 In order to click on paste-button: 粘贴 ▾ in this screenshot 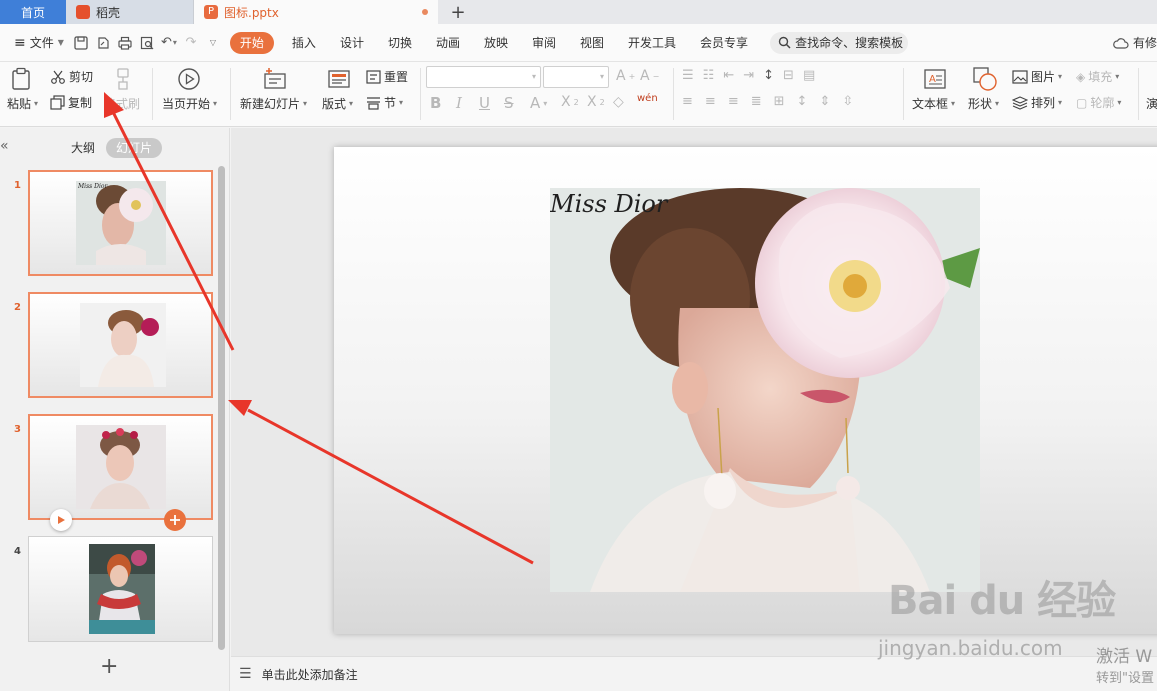, I will do `click(22, 103)`.